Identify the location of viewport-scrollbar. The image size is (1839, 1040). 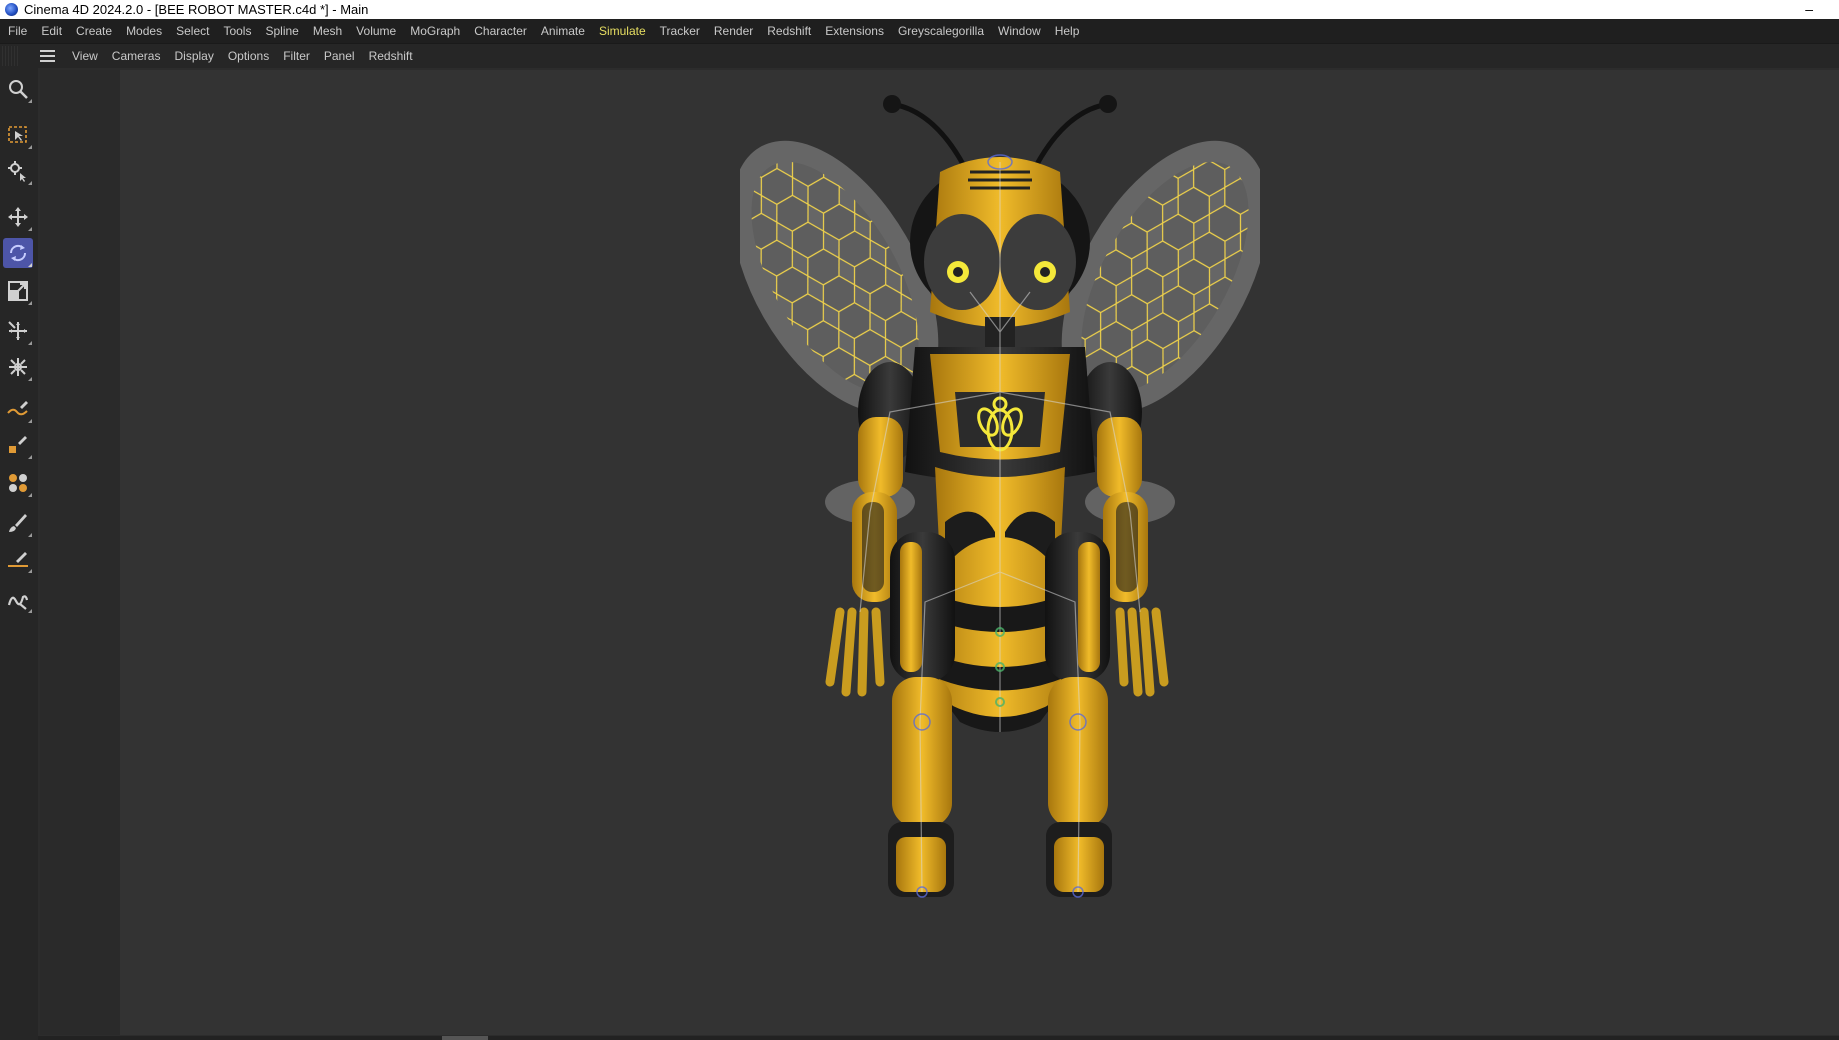
(938, 1038).